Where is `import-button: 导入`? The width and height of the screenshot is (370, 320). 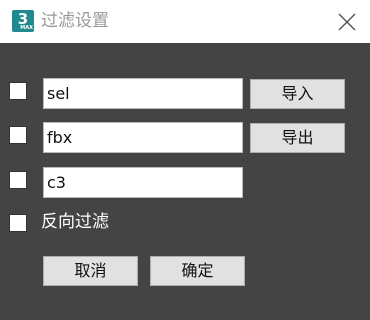 import-button: 导入 is located at coordinates (297, 94).